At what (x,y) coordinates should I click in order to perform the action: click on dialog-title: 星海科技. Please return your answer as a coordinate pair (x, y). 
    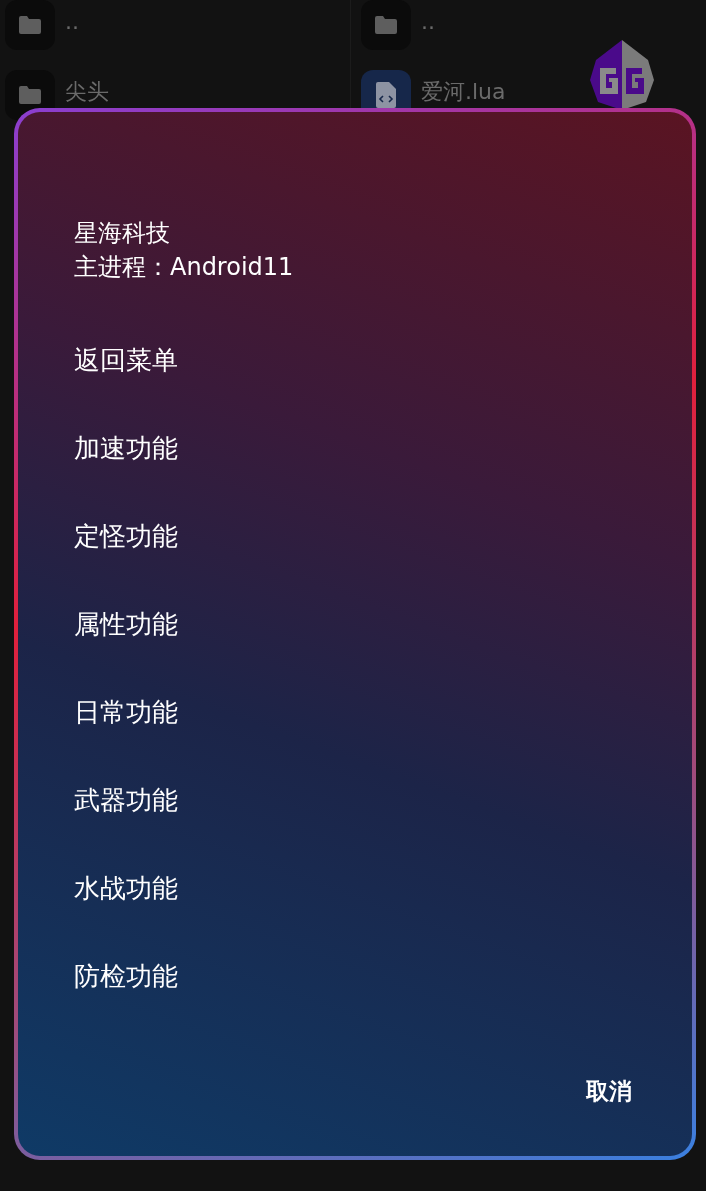
    Looking at the image, I should click on (122, 233).